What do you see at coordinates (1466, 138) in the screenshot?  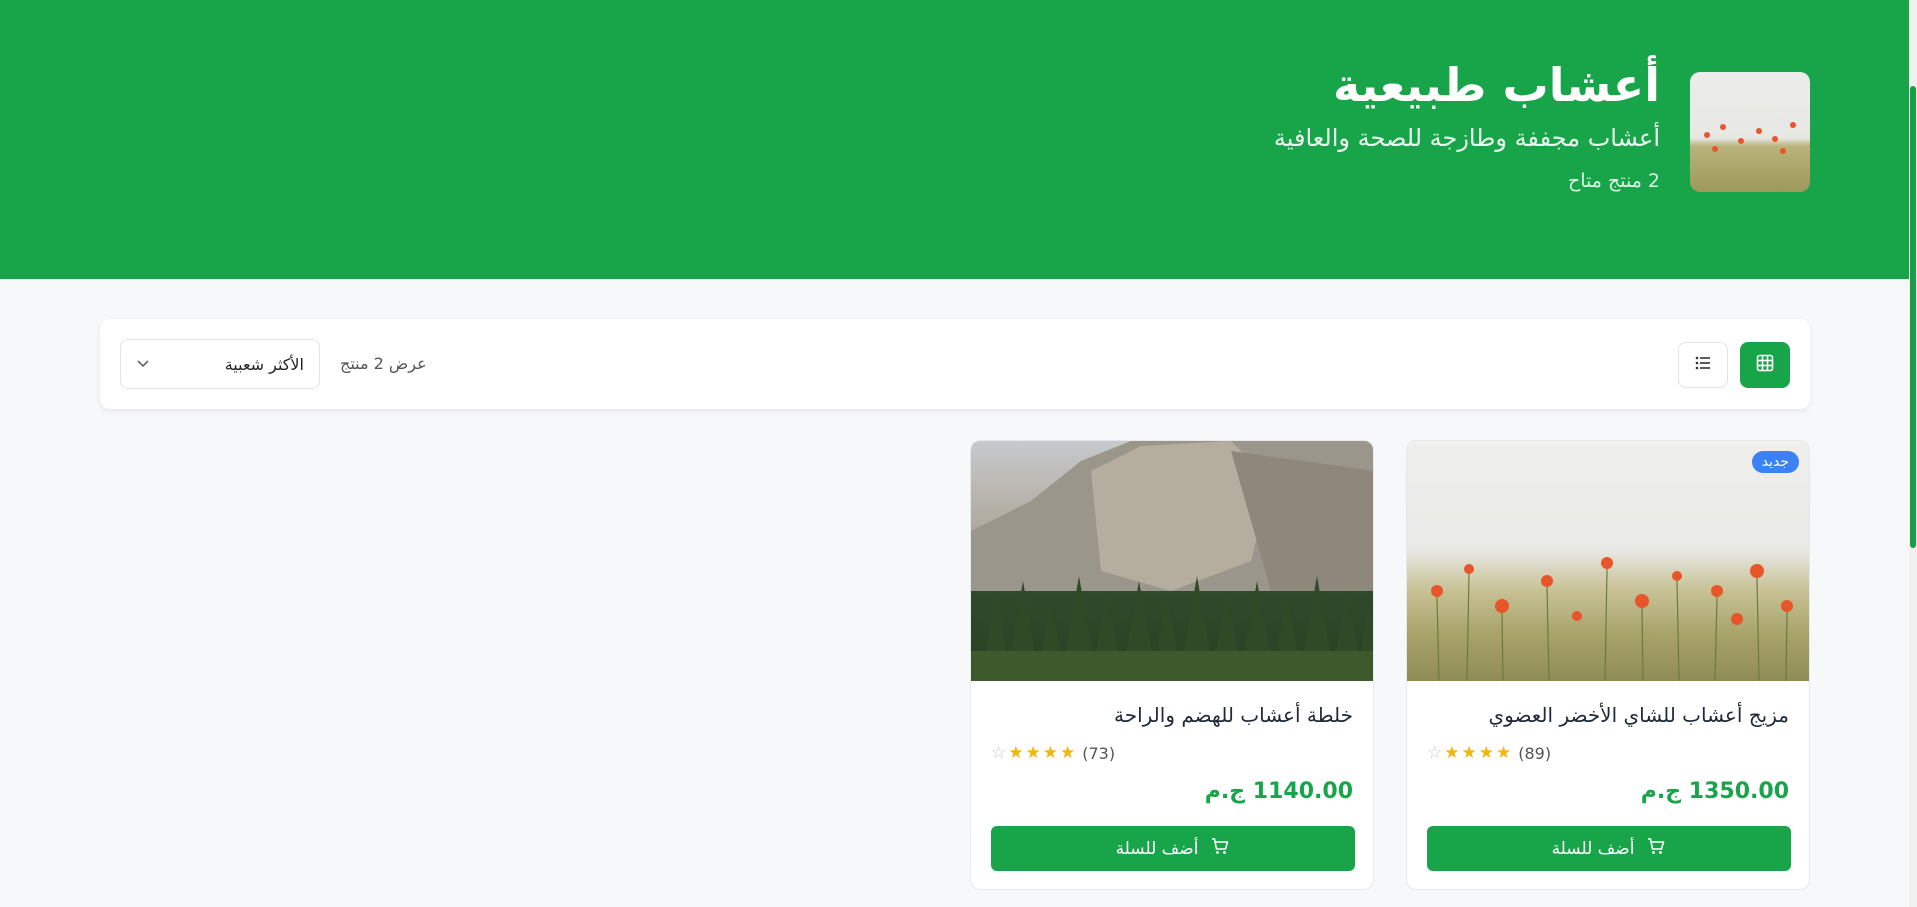 I see `page-subtitle: أعشاب مجففة وطازجة للصحة والعافية` at bounding box center [1466, 138].